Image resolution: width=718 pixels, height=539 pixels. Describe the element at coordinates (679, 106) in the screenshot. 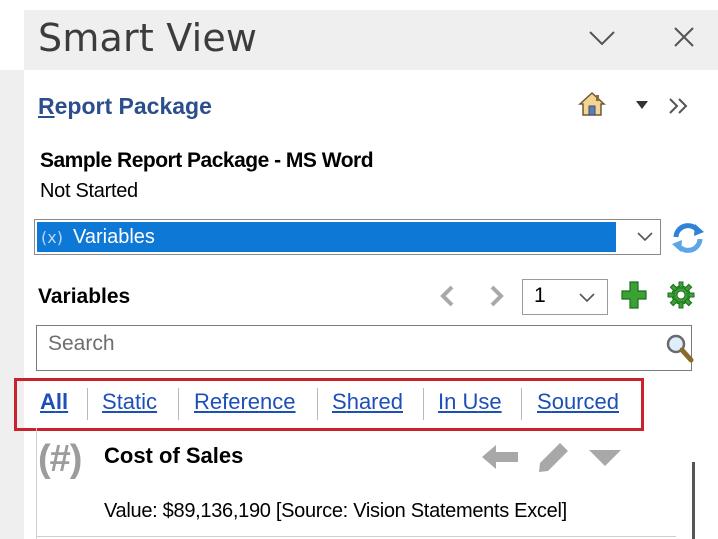

I see `double-chevron-right-icon` at that location.